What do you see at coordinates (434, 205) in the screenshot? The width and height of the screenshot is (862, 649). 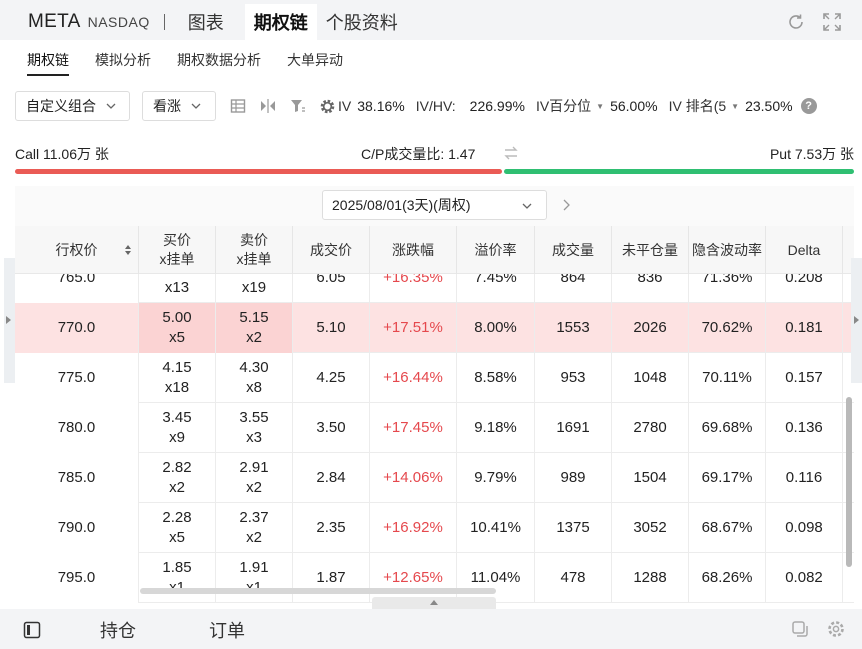 I see `expiry-select: 2025/08/01(3天)(周权)` at bounding box center [434, 205].